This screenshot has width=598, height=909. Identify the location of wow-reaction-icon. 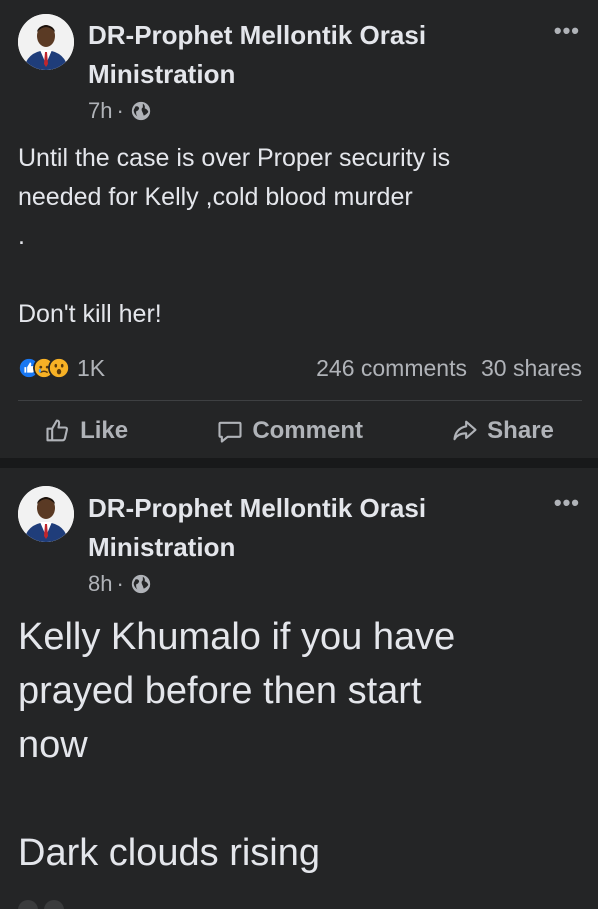
(59, 368).